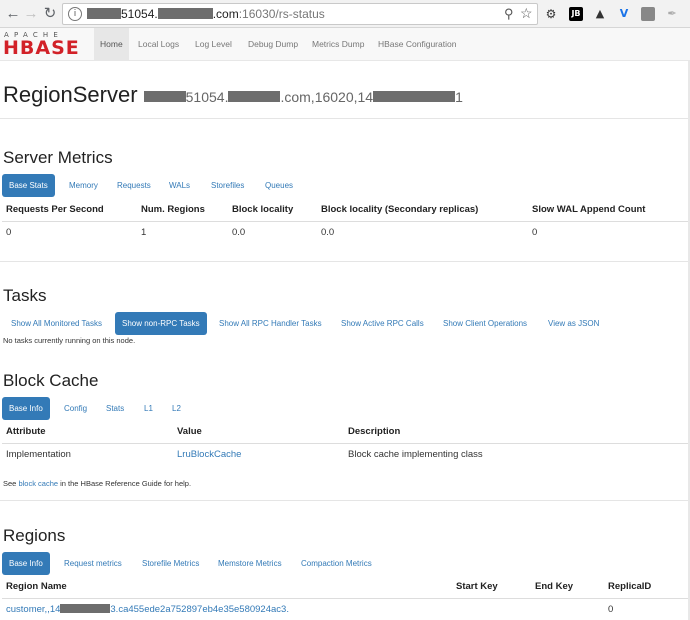 The image size is (690, 620). What do you see at coordinates (567, 587) in the screenshot?
I see `column-header: End Key` at bounding box center [567, 587].